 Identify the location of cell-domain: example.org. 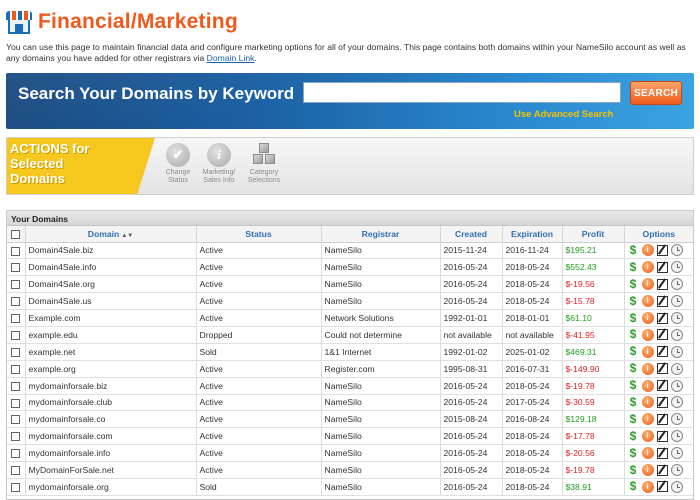
(111, 369).